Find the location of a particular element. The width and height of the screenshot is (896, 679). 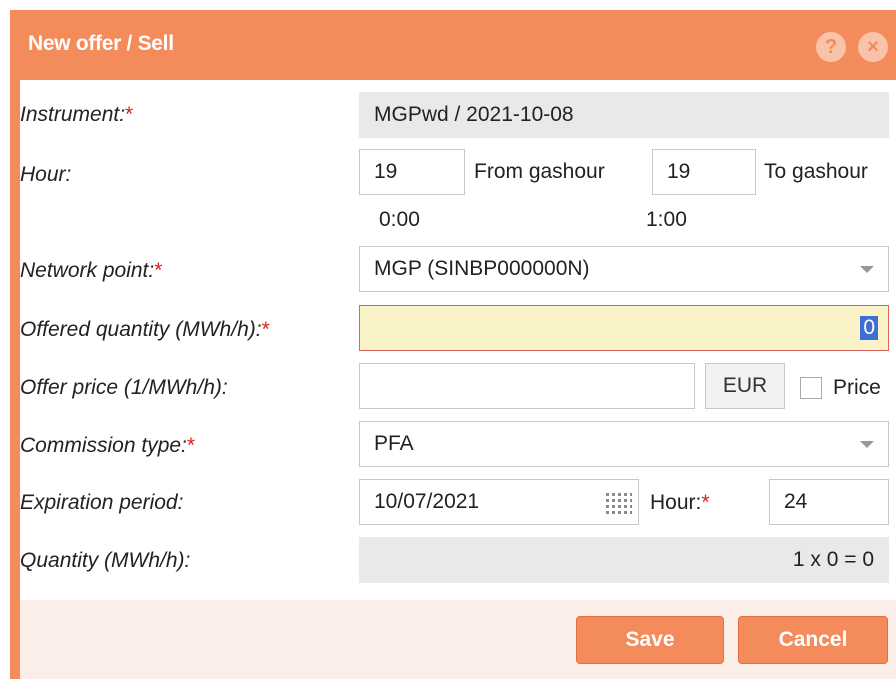

to-time: 1:00 is located at coordinates (666, 219).